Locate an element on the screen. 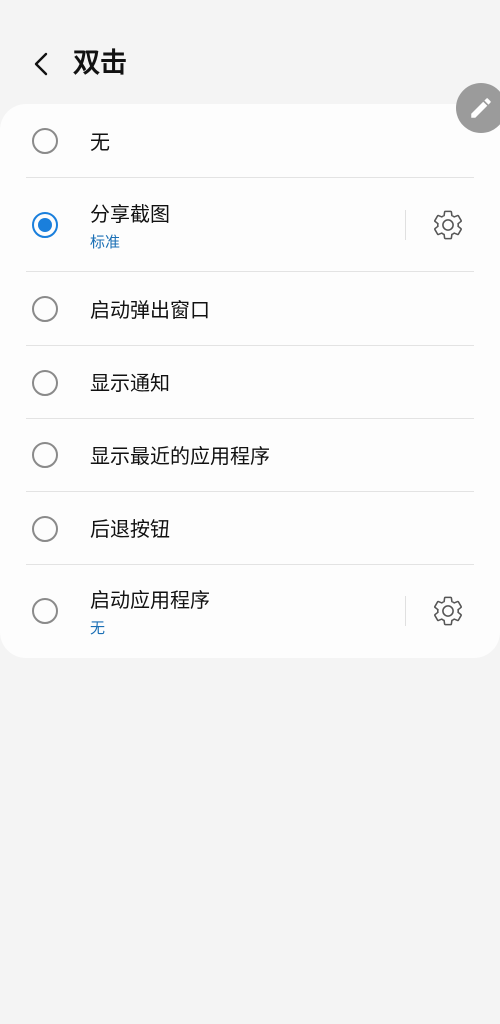 The image size is (500, 1024). chevron-left-icon is located at coordinates (41, 64).